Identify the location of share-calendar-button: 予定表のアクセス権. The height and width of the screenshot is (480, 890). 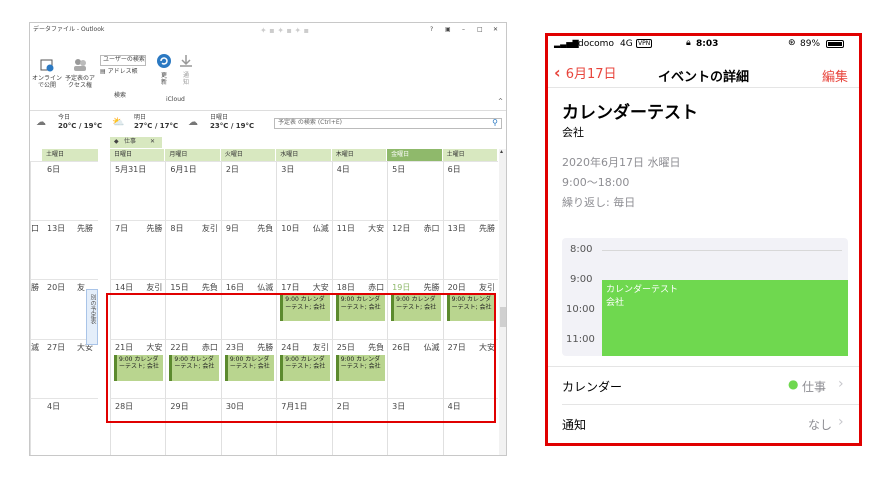
(80, 73).